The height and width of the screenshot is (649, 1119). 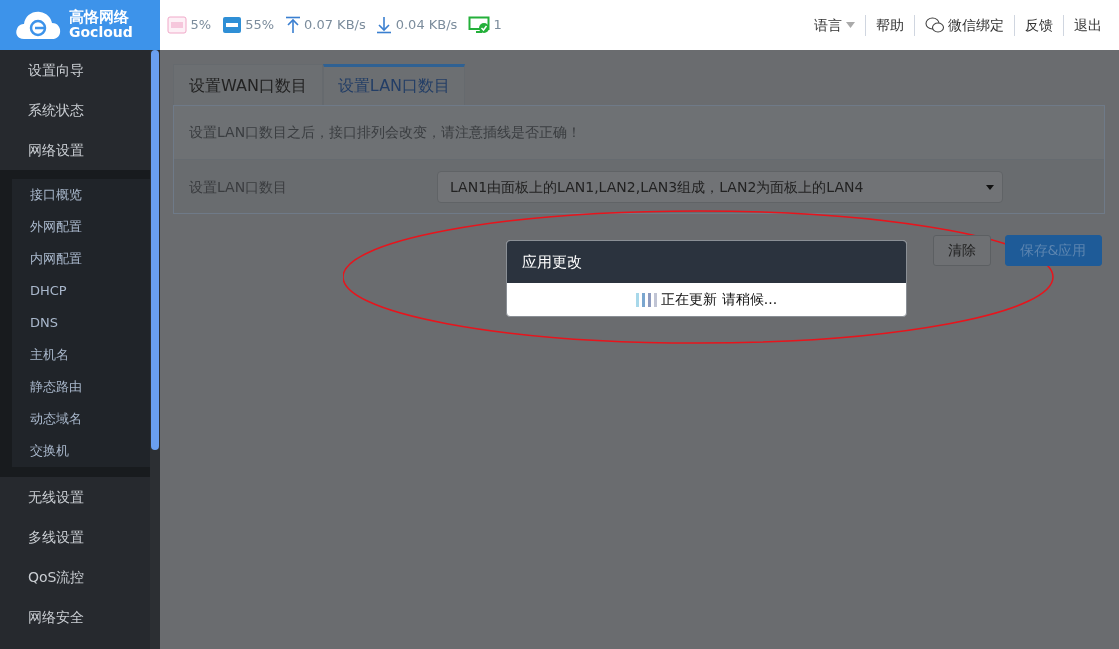 What do you see at coordinates (260, 25) in the screenshot?
I see `stat-value: 55%` at bounding box center [260, 25].